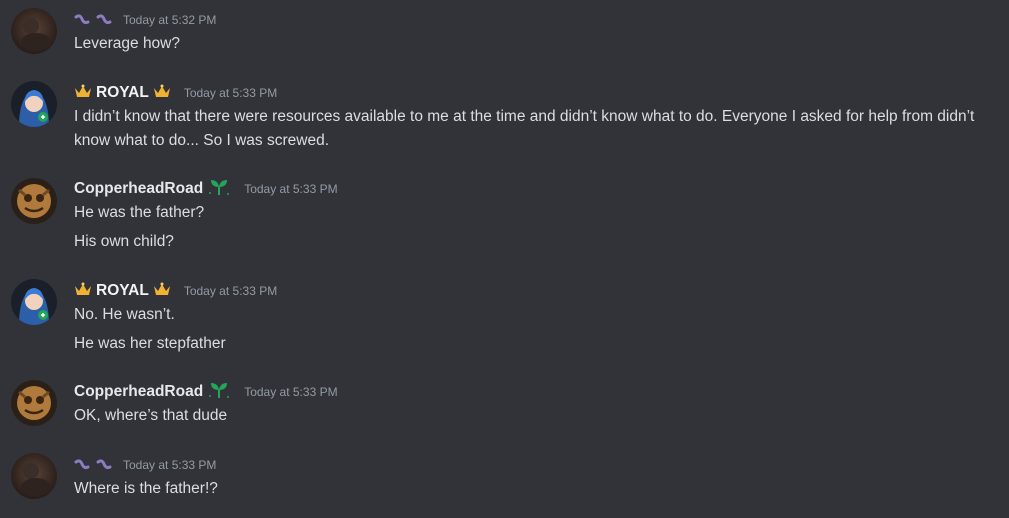 The height and width of the screenshot is (518, 1009). I want to click on message-text: No. He wasn’t., so click(124, 314).